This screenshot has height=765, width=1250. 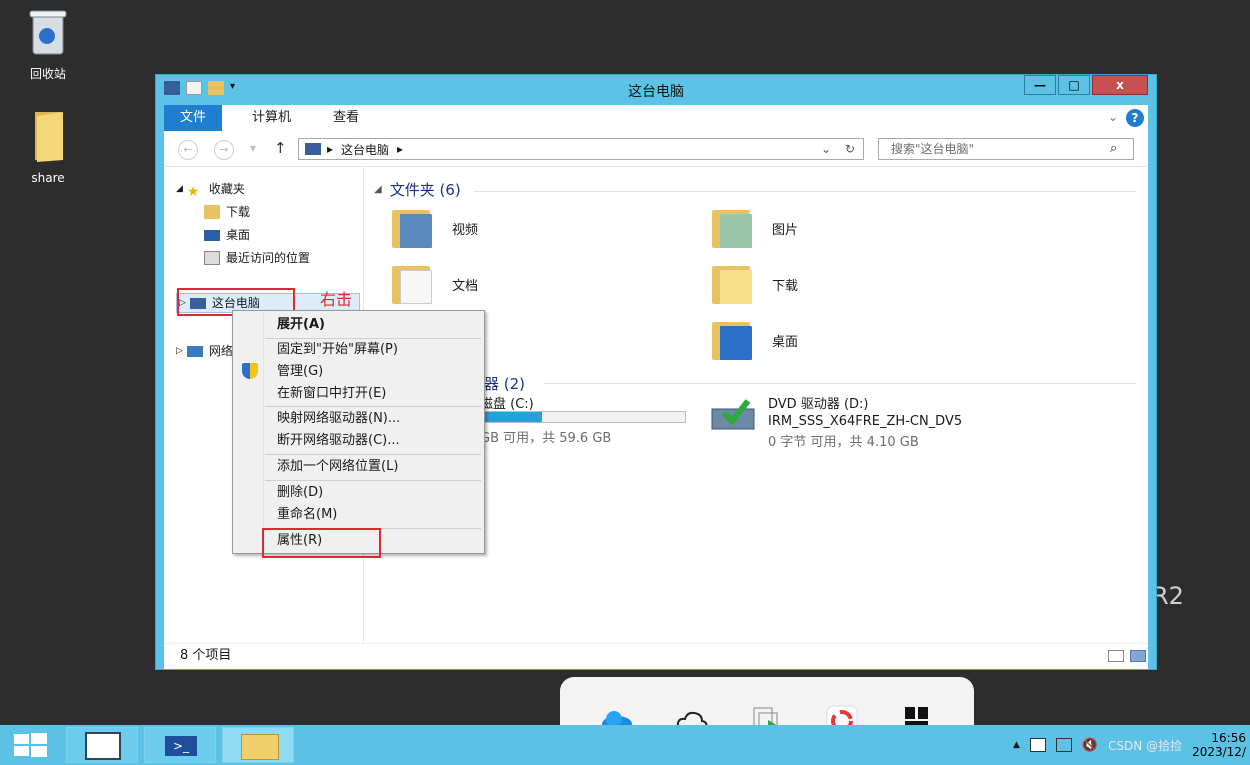 I want to click on search-input: 搜索"这台电脑", so click(x=1006, y=149).